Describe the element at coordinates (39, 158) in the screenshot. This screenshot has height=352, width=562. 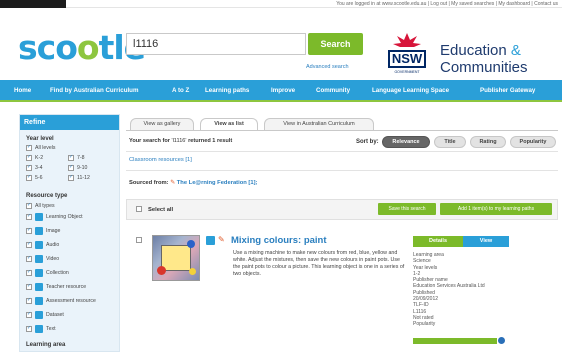
I see `label-k-2: K-2` at that location.